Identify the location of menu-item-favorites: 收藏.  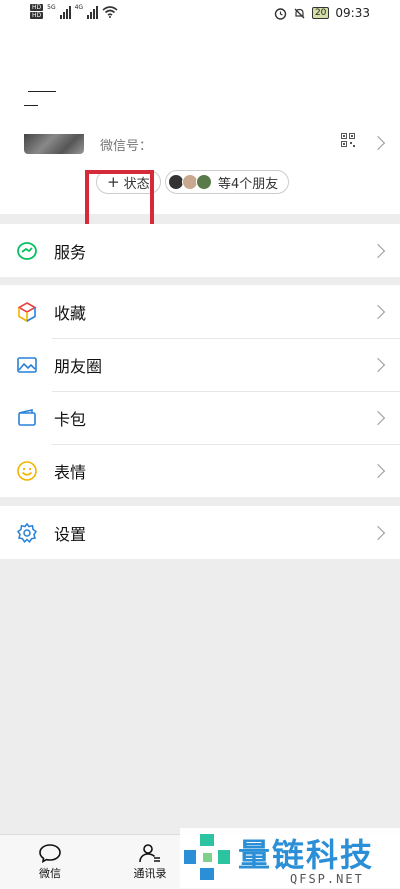
(200, 311).